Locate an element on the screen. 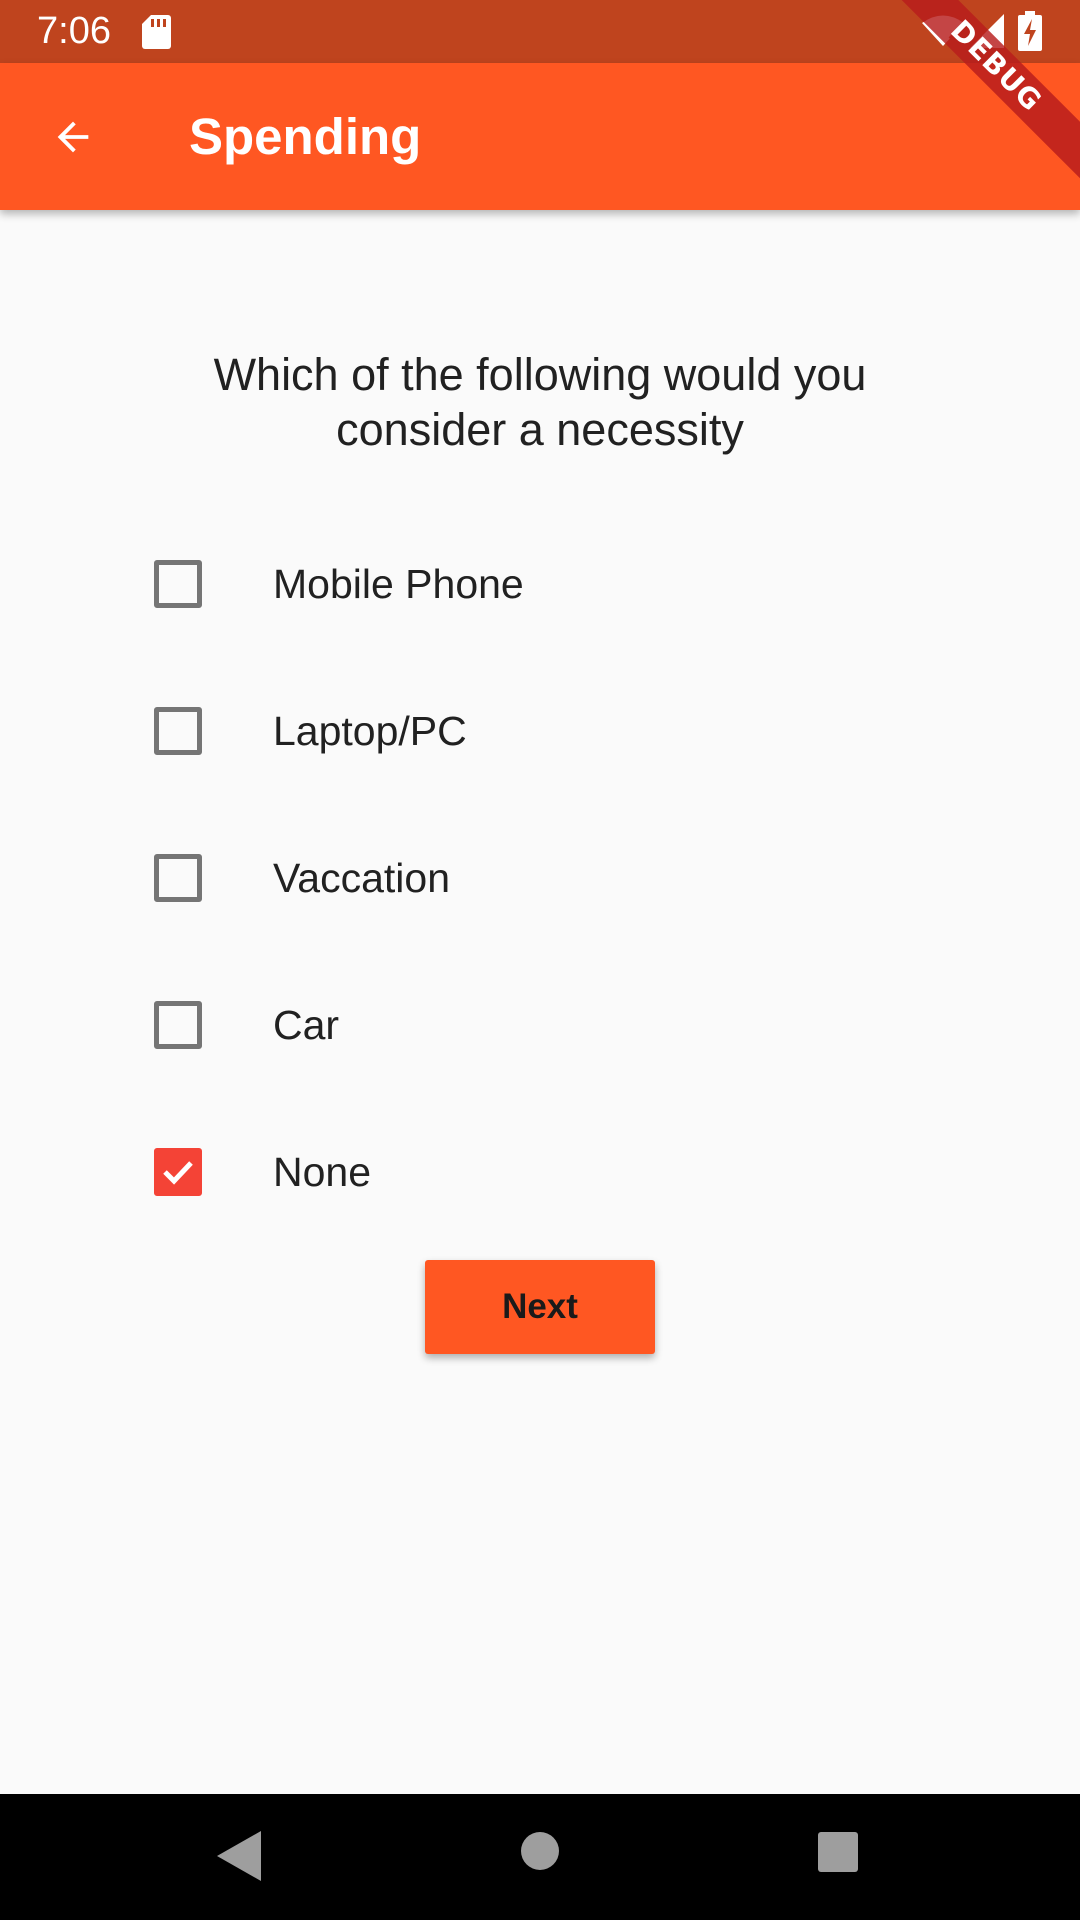 The height and width of the screenshot is (1920, 1080). option-car: Car is located at coordinates (540, 1023).